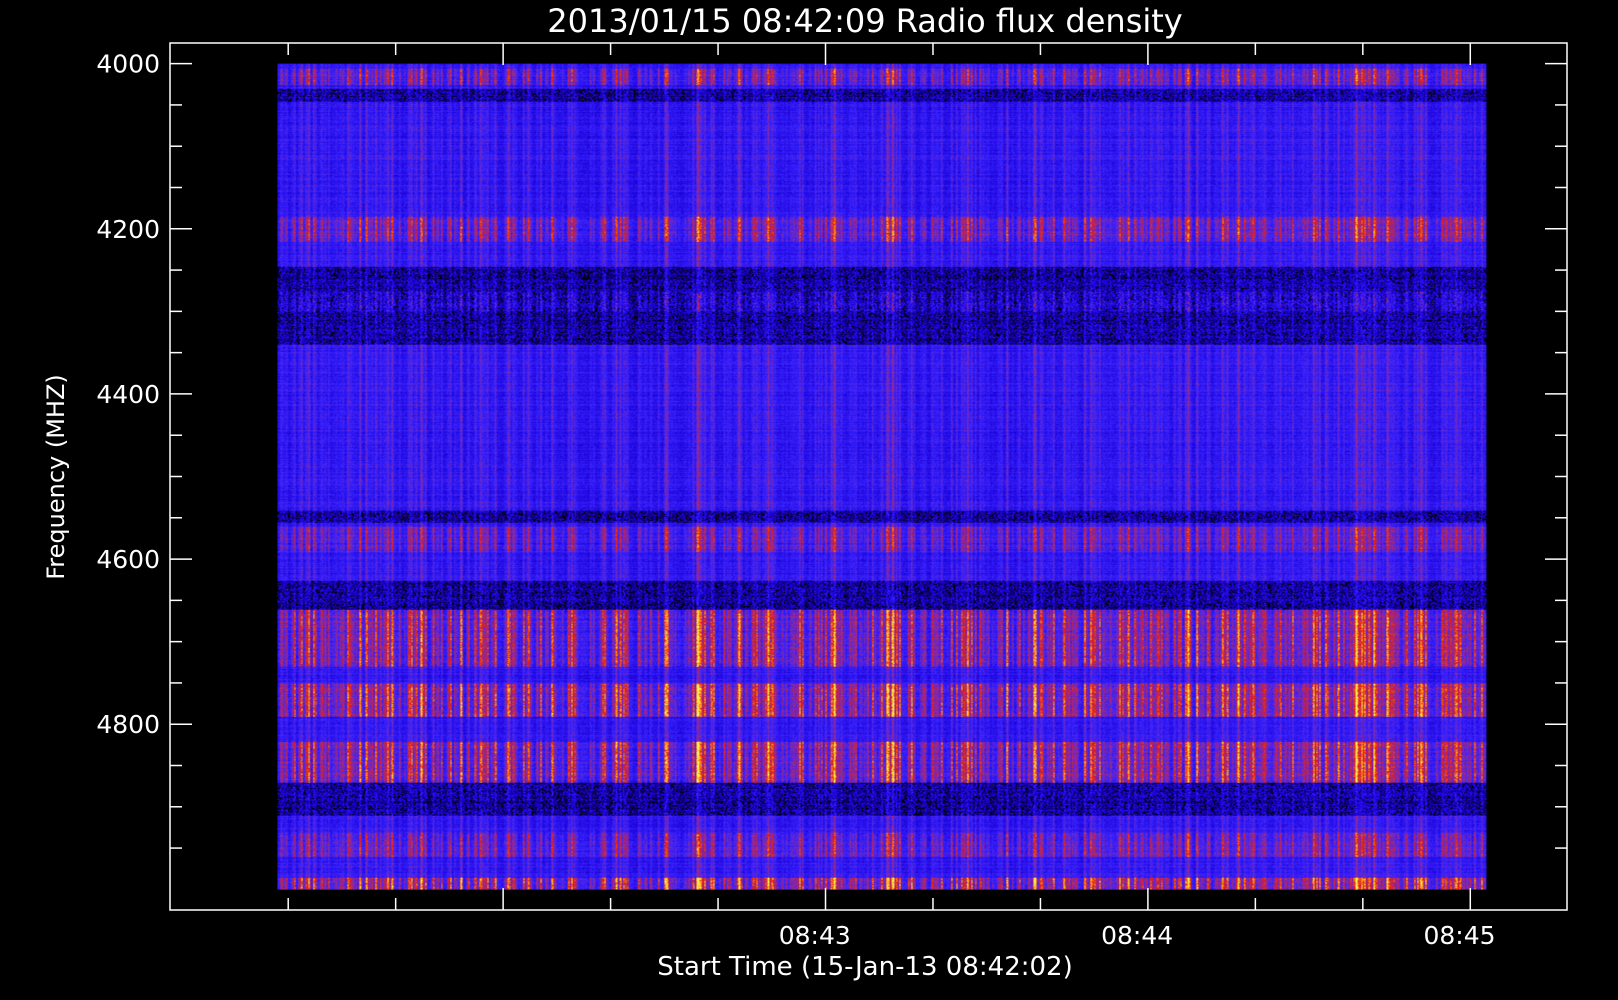 The height and width of the screenshot is (1000, 1618). Describe the element at coordinates (56, 477) in the screenshot. I see `y-axis-label: Frequency (MHZ)` at that location.